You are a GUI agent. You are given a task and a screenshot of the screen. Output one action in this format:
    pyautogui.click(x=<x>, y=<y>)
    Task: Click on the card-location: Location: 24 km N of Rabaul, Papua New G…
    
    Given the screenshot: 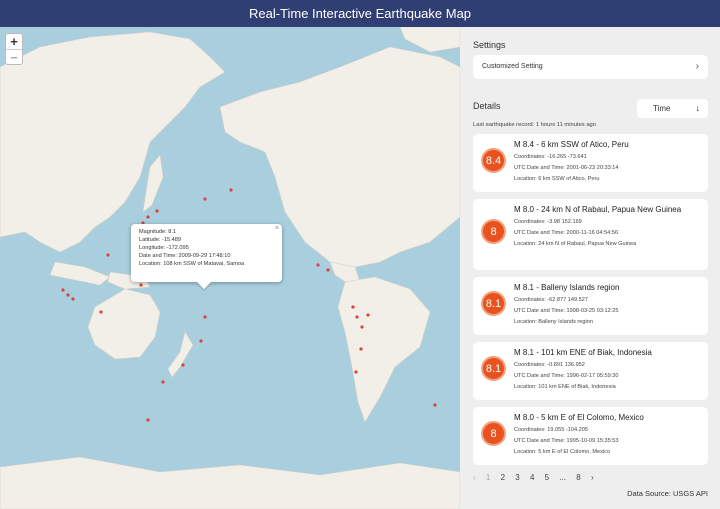 What is the action you would take?
    pyautogui.click(x=575, y=244)
    